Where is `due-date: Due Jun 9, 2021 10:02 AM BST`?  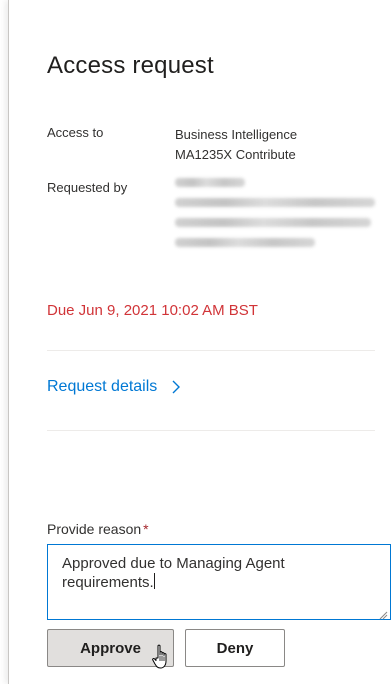
due-date: Due Jun 9, 2021 10:02 AM BST is located at coordinates (152, 310).